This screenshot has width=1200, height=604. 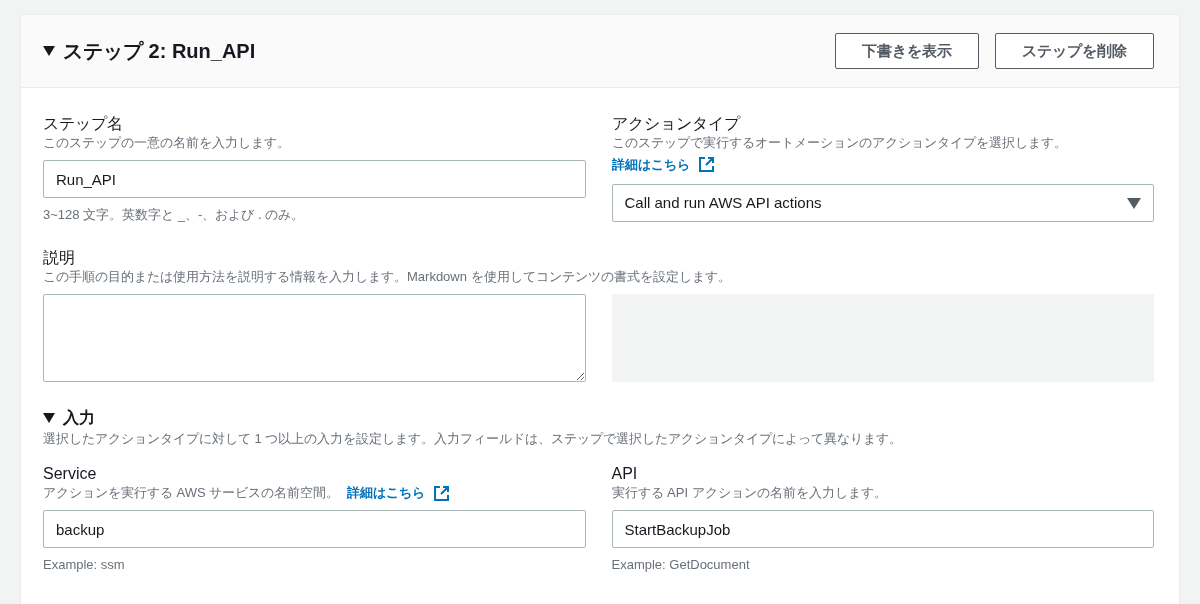 I want to click on field-label: Service, so click(x=70, y=474).